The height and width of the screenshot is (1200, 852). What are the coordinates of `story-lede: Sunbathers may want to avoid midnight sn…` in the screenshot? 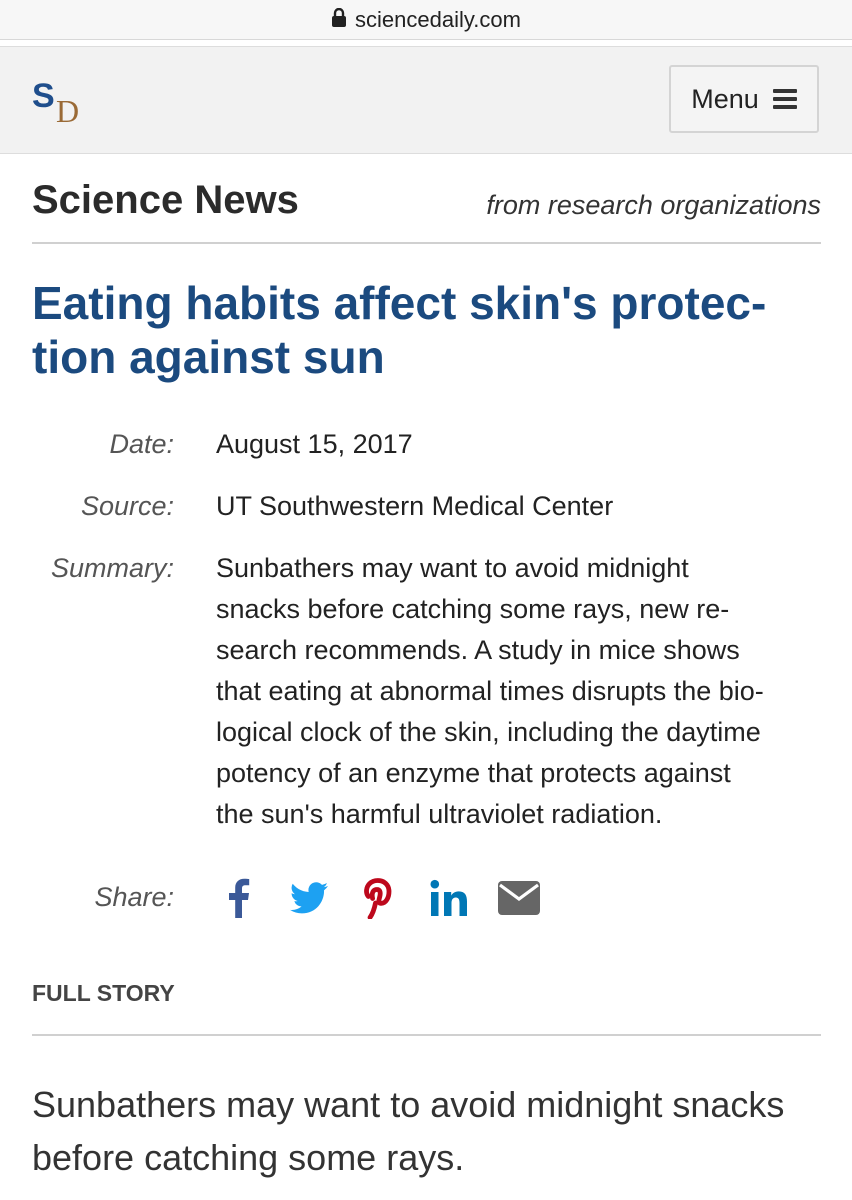 It's located at (427, 1131).